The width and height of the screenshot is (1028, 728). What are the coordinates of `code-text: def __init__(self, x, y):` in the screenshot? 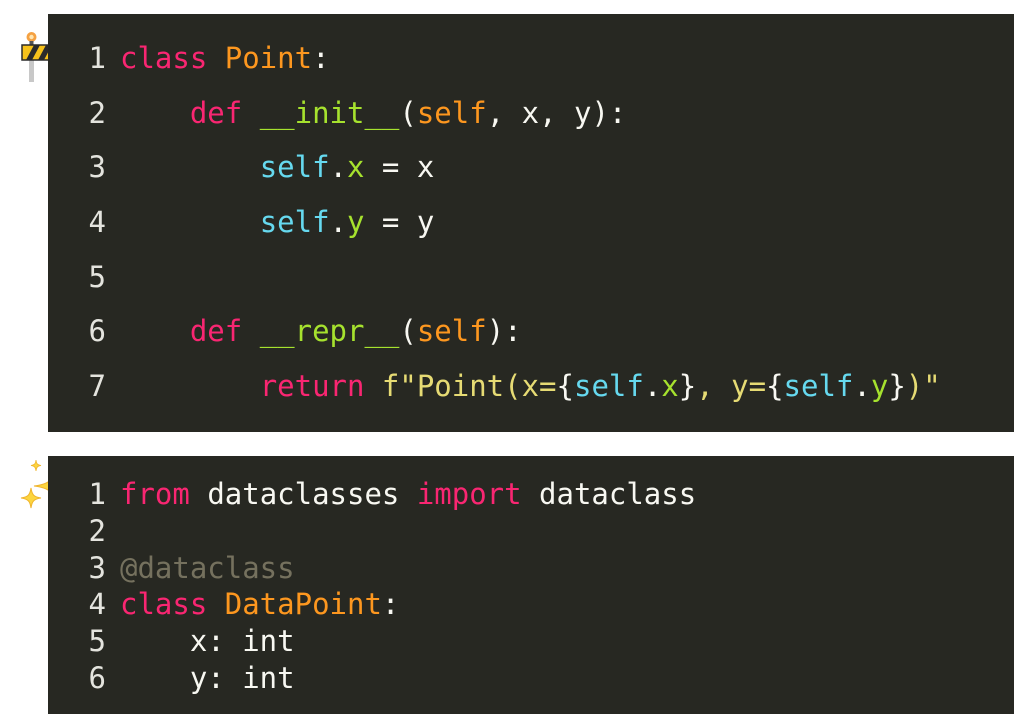 It's located at (373, 113).